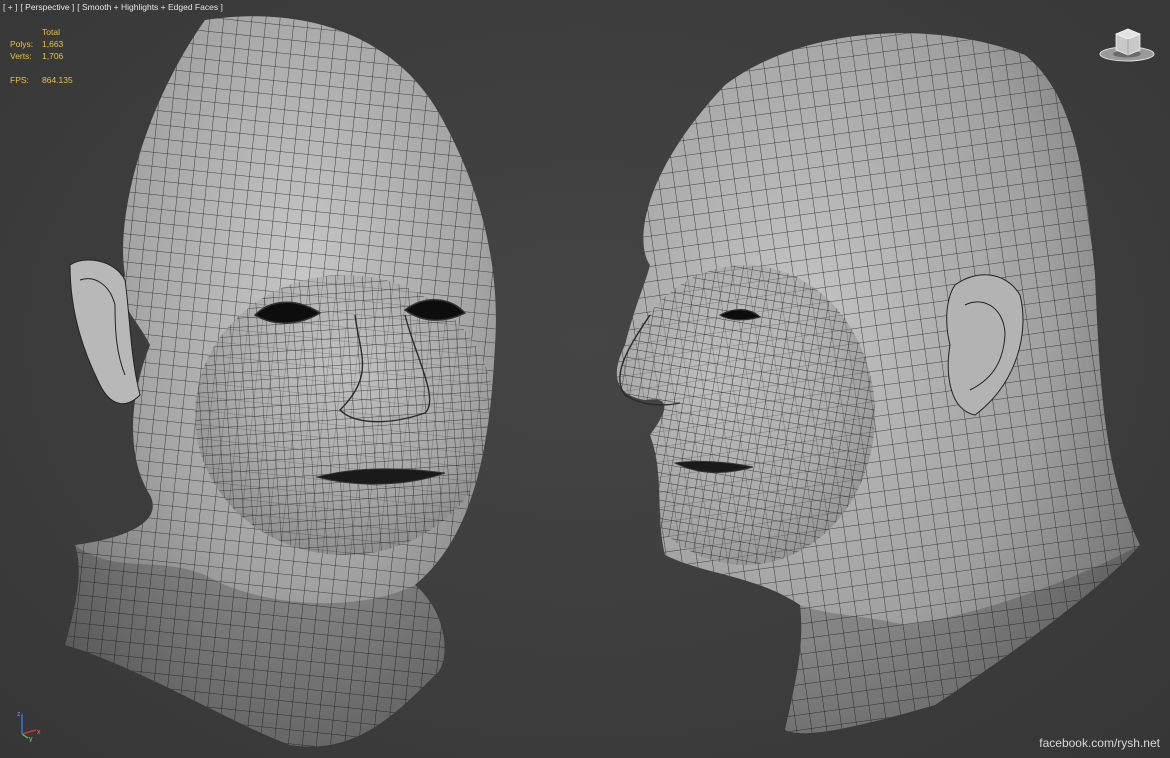  What do you see at coordinates (39, 732) in the screenshot?
I see `axis-x-label: x` at bounding box center [39, 732].